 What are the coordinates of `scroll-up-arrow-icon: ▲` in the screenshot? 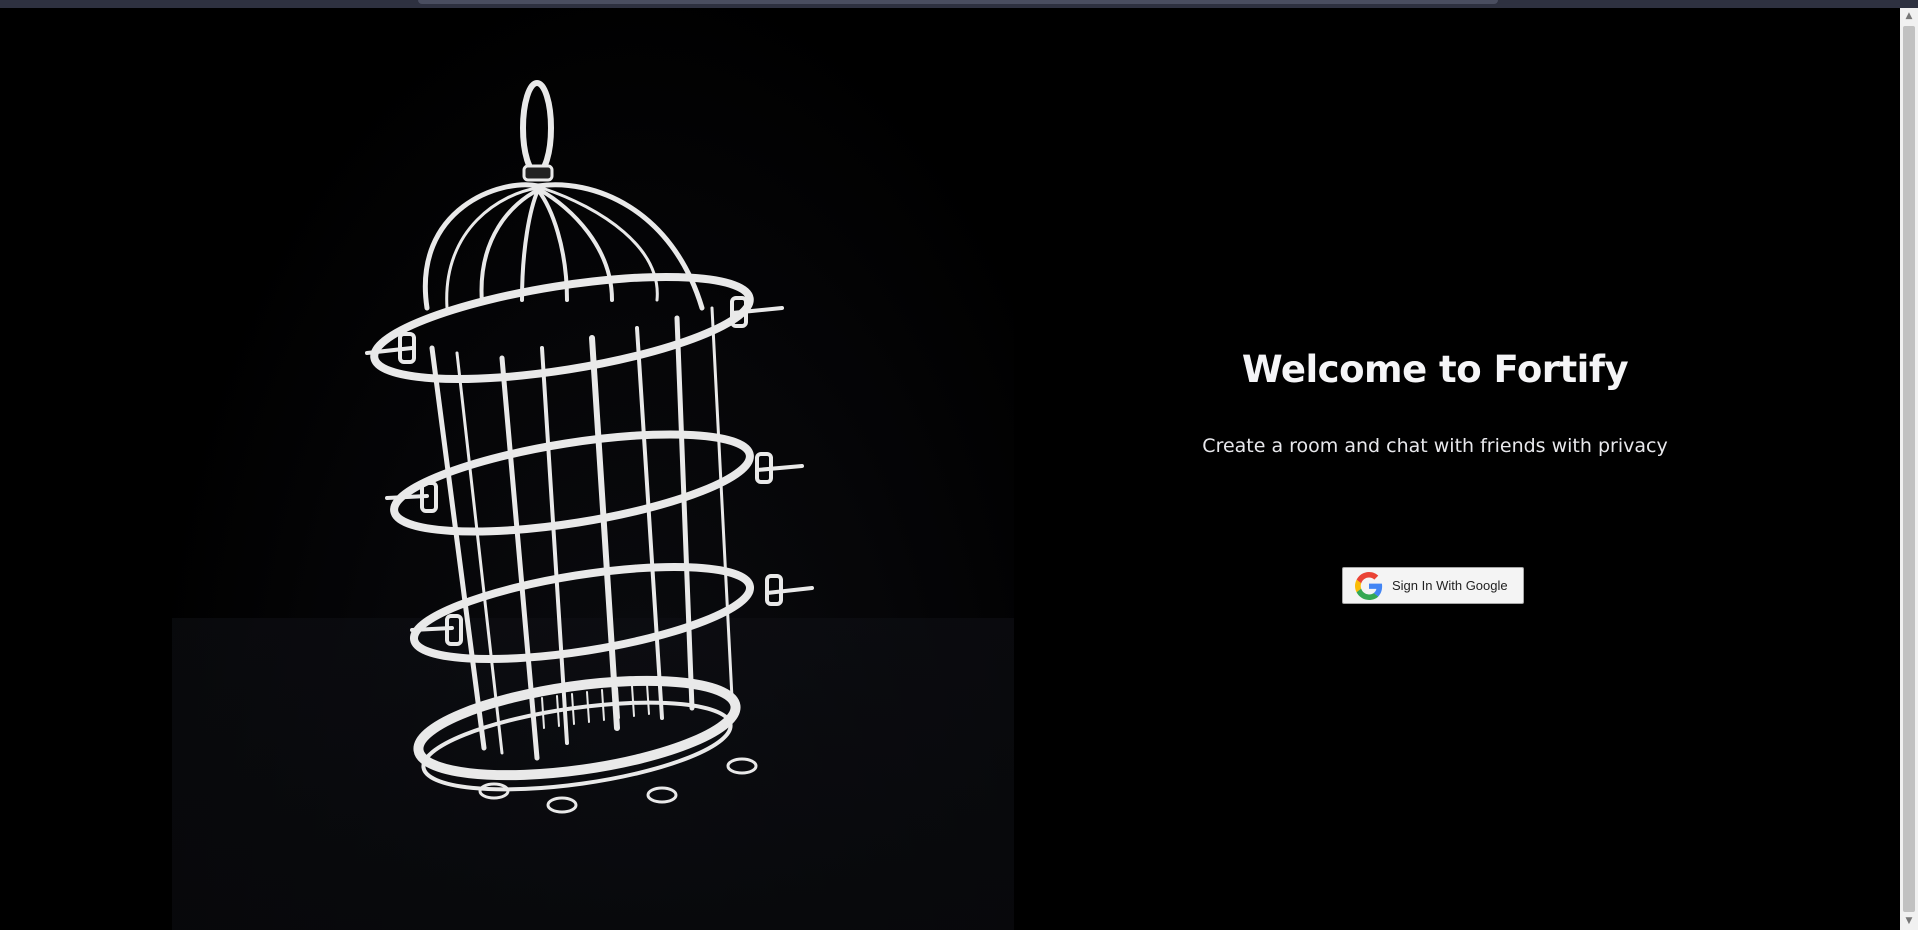 It's located at (1909, 16).